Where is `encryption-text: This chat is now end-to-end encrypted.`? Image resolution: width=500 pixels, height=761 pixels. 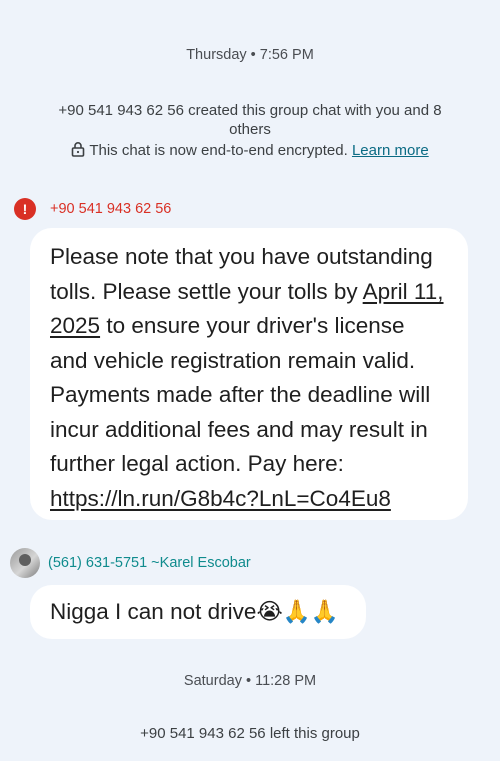
encryption-text: This chat is now end-to-end encrypted. is located at coordinates (218, 150).